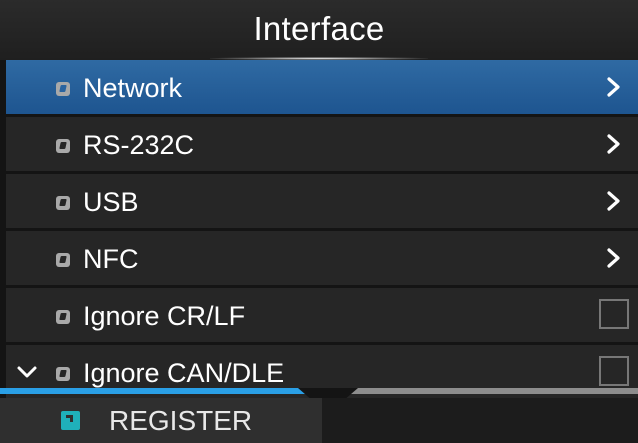 This screenshot has height=443, width=638. What do you see at coordinates (153, 391) in the screenshot?
I see `scroll-position-fill` at bounding box center [153, 391].